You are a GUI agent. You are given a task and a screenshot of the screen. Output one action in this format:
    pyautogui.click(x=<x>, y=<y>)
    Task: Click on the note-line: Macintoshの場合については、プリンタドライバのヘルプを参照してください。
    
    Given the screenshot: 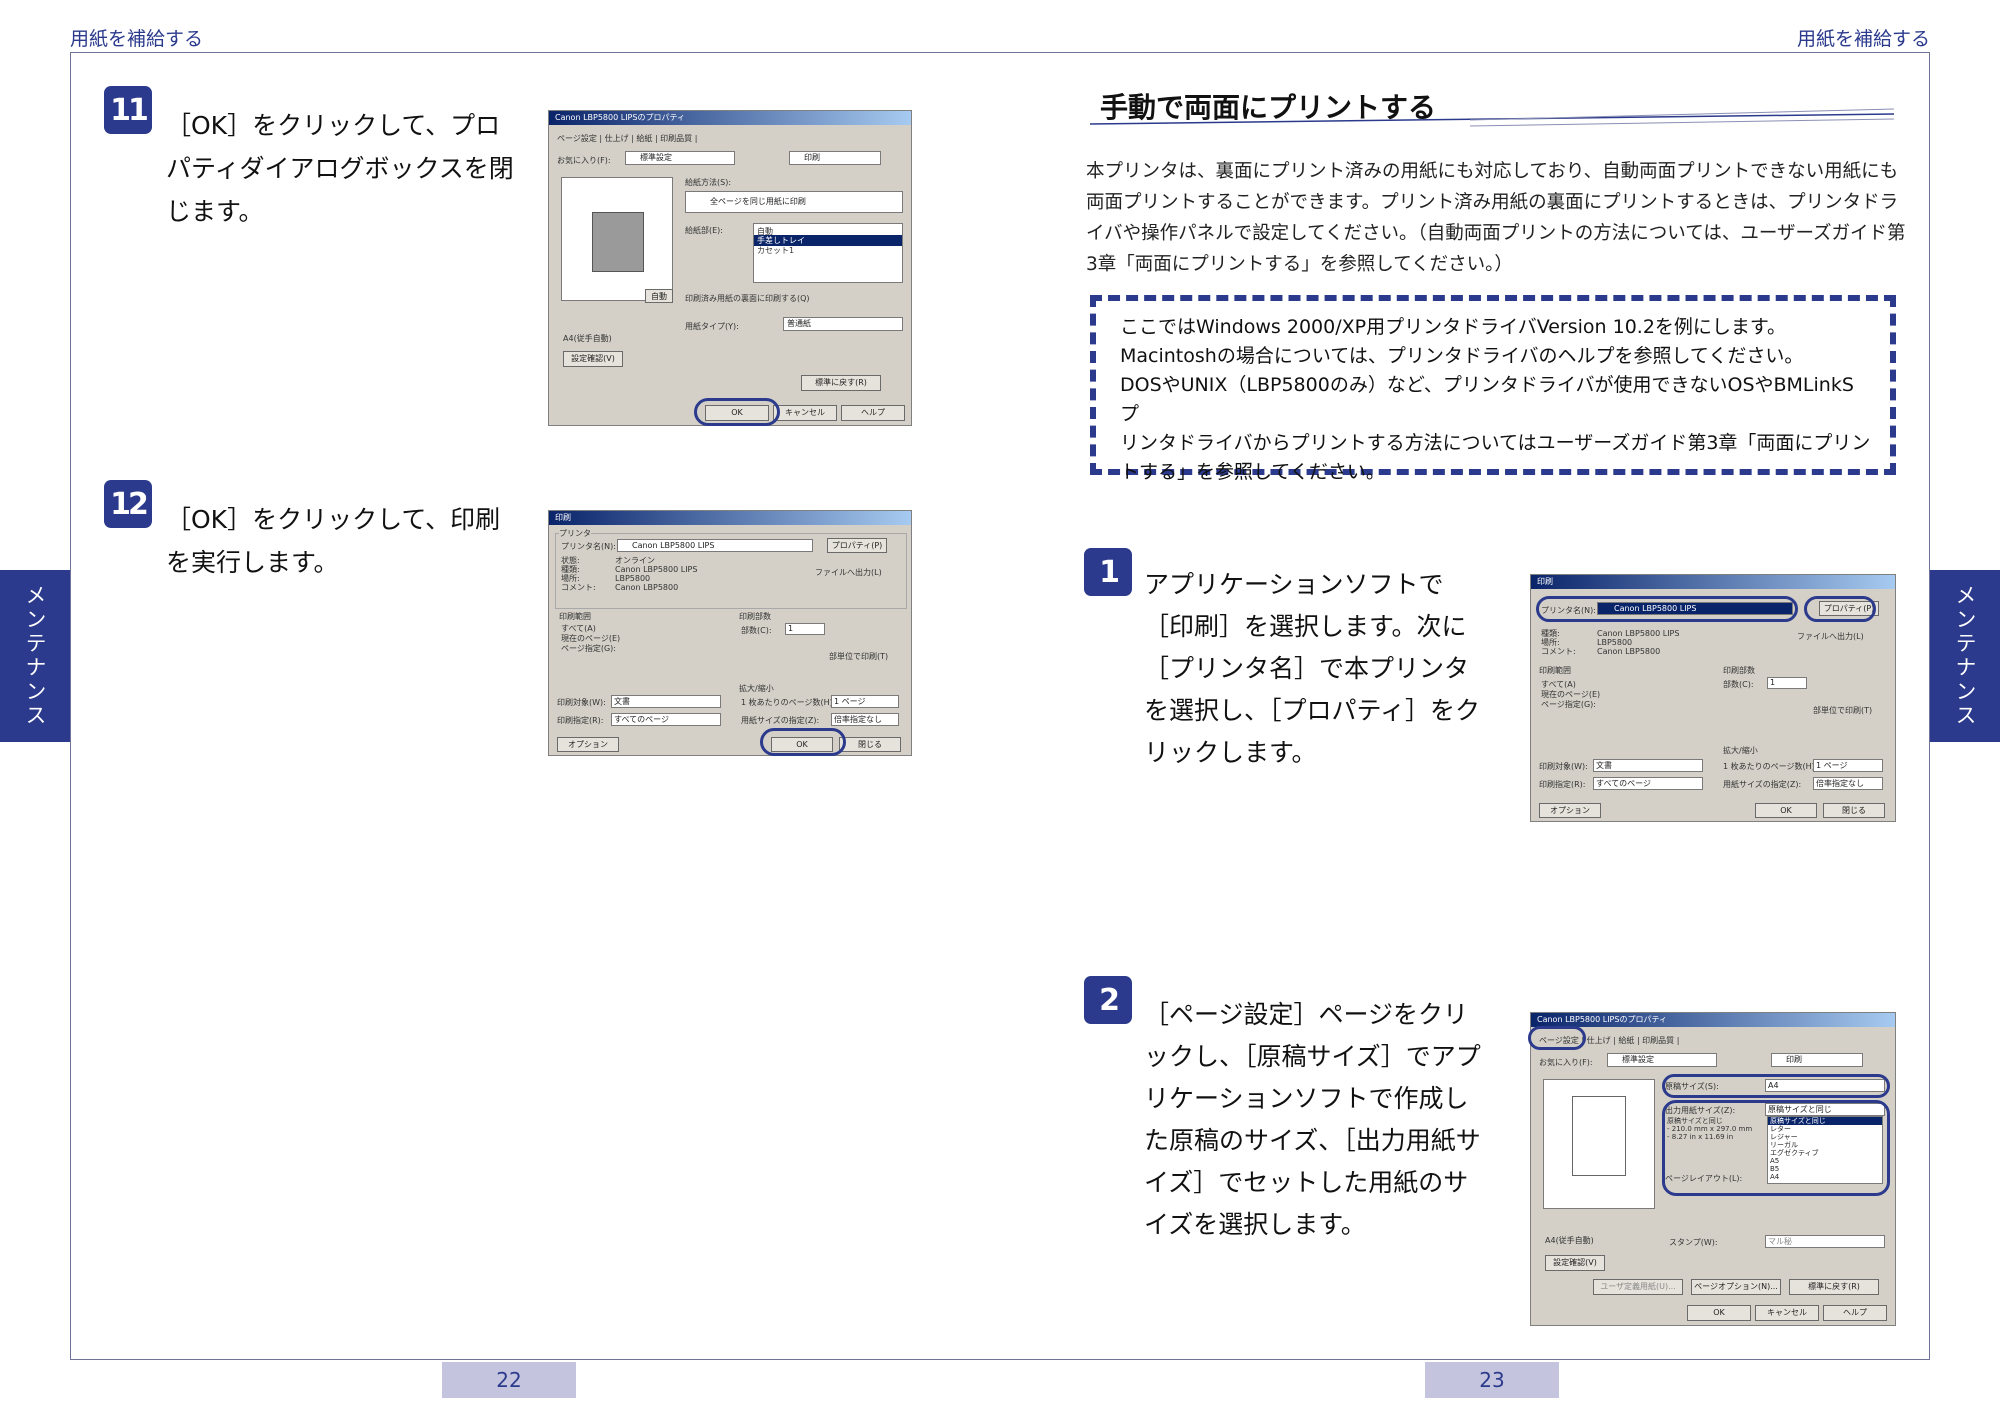 What is the action you would take?
    pyautogui.click(x=1462, y=356)
    